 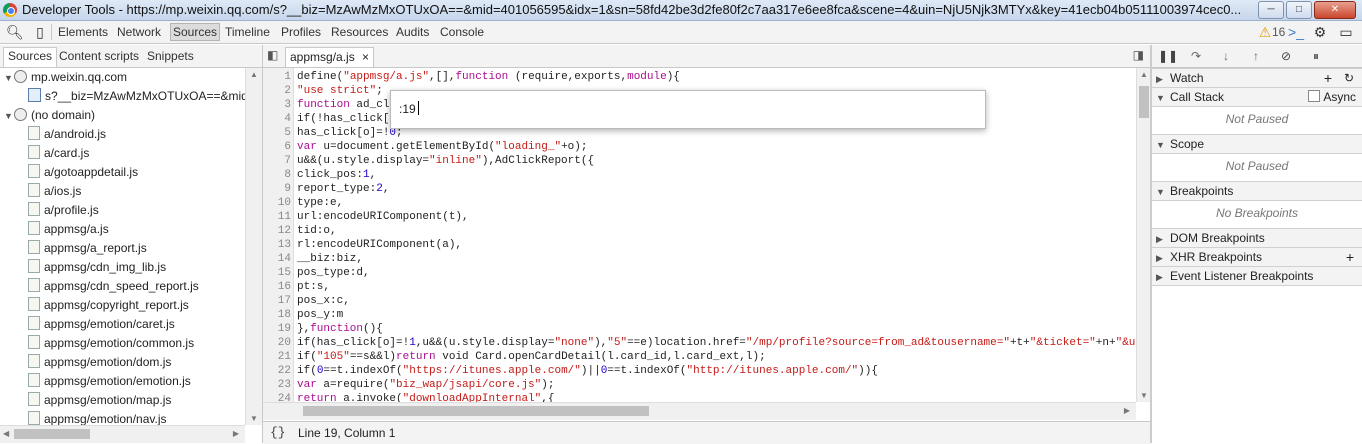 I want to click on tree-file-item: appmsg/a_report.js, so click(x=87, y=248).